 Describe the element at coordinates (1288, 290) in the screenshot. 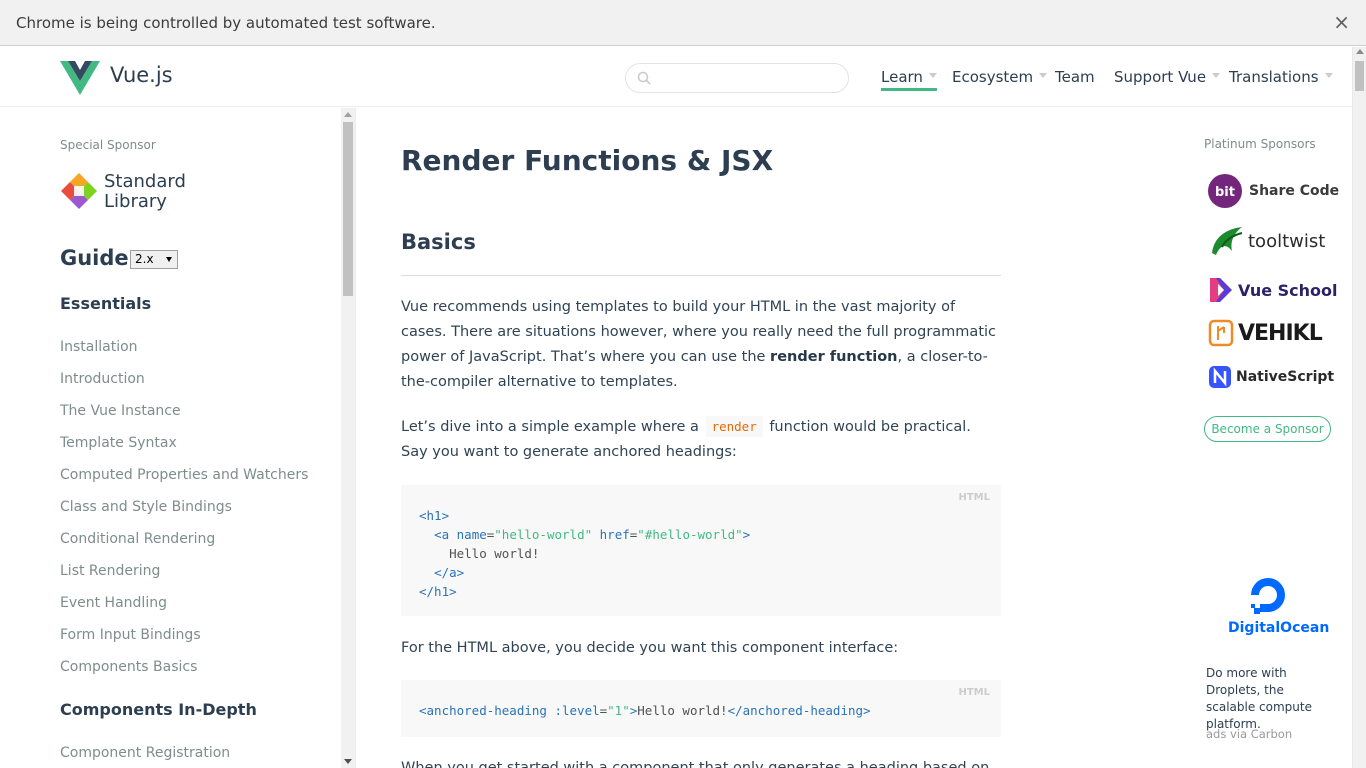

I see `sponsor-vueschool-label: Vue School` at that location.